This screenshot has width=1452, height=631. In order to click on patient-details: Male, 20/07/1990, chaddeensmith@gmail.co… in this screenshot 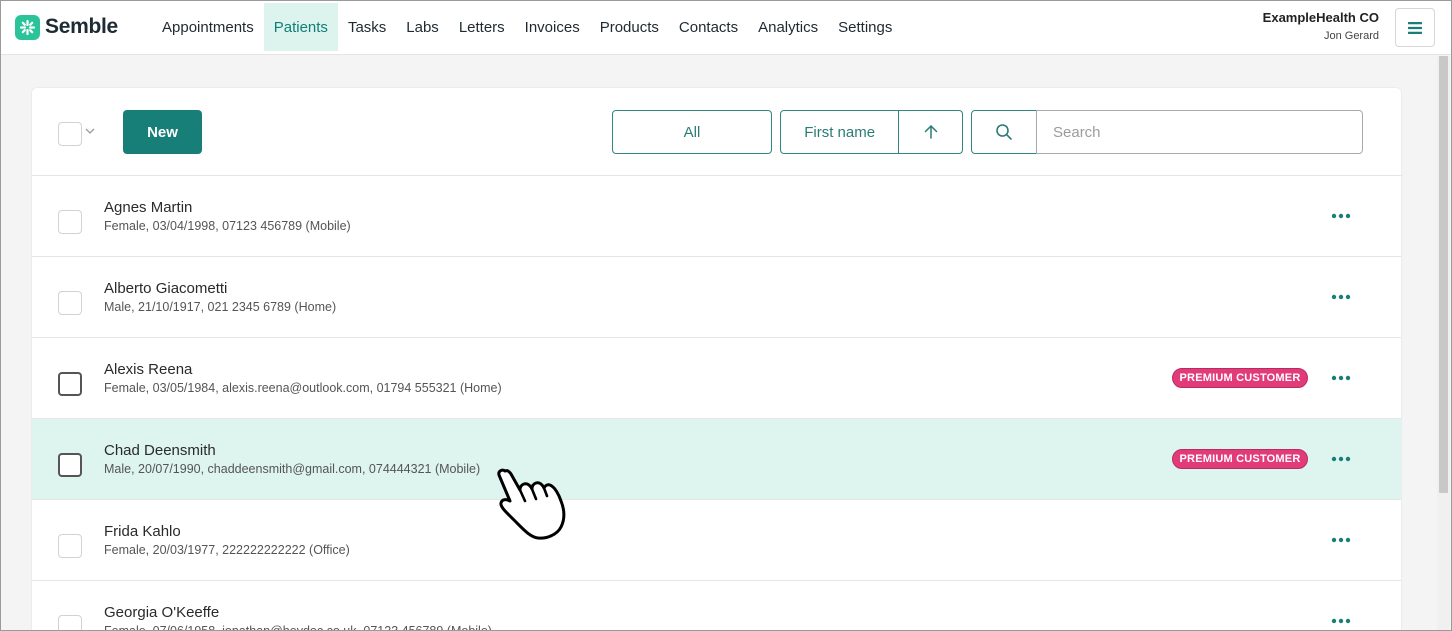, I will do `click(292, 469)`.